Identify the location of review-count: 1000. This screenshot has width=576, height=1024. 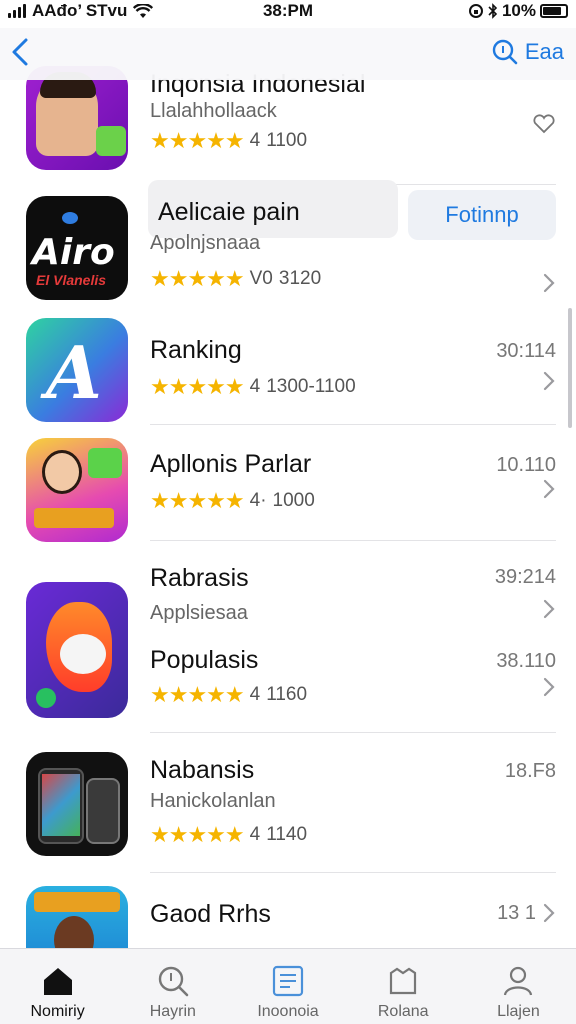
(293, 500).